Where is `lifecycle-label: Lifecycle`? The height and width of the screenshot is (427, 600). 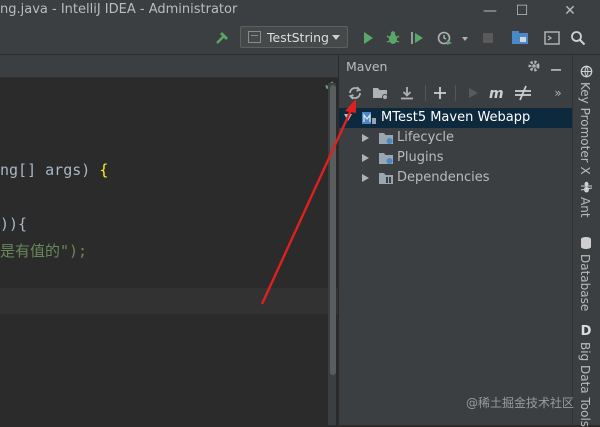
lifecycle-label: Lifecycle is located at coordinates (426, 137).